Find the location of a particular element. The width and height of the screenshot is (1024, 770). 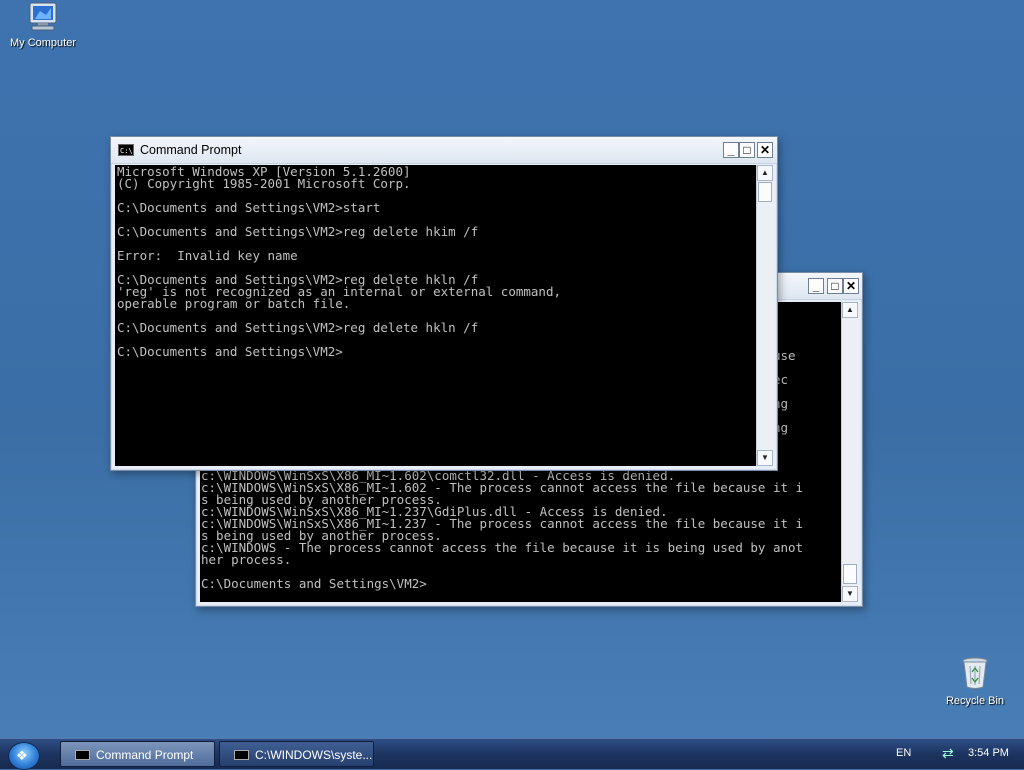

console-line: Error: Invalid key name is located at coordinates (207, 255).